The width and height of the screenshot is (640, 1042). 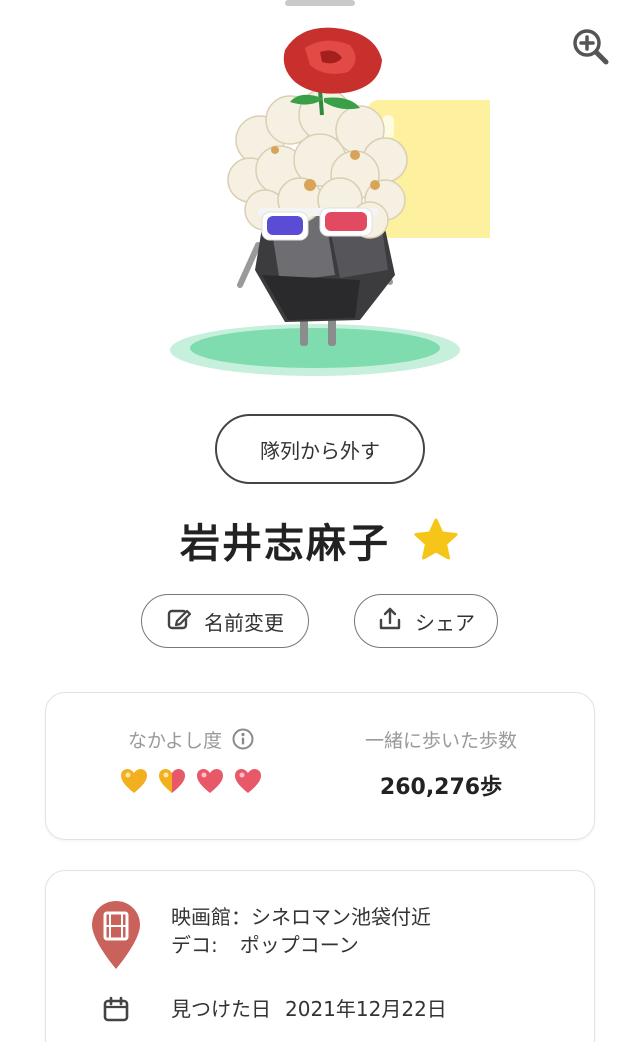 I want to click on leave-party-label: 隊列から外す, so click(x=320, y=450).